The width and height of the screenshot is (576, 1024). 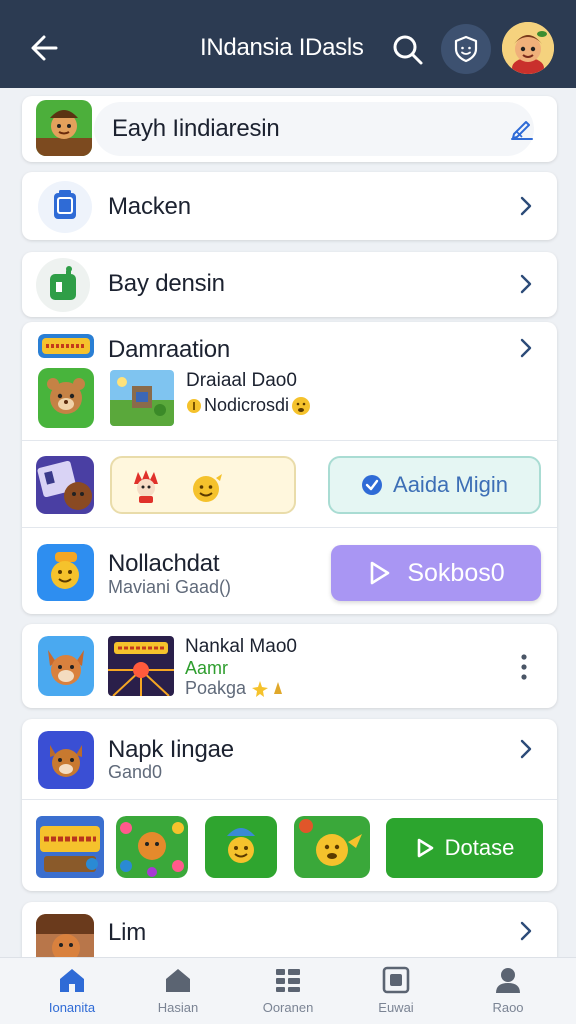 What do you see at coordinates (63, 285) in the screenshot?
I see `app-icon-green` at bounding box center [63, 285].